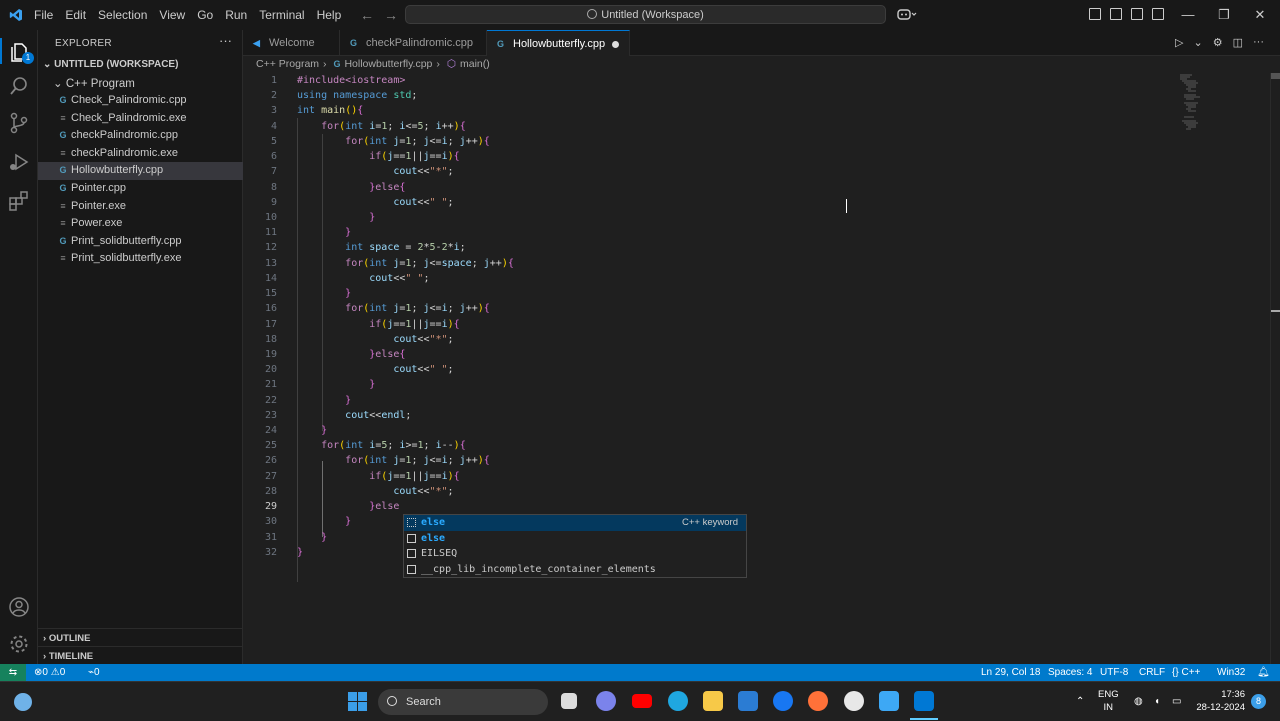 The width and height of the screenshot is (1280, 721). What do you see at coordinates (19, 201) in the screenshot?
I see `extensions-icon` at bounding box center [19, 201].